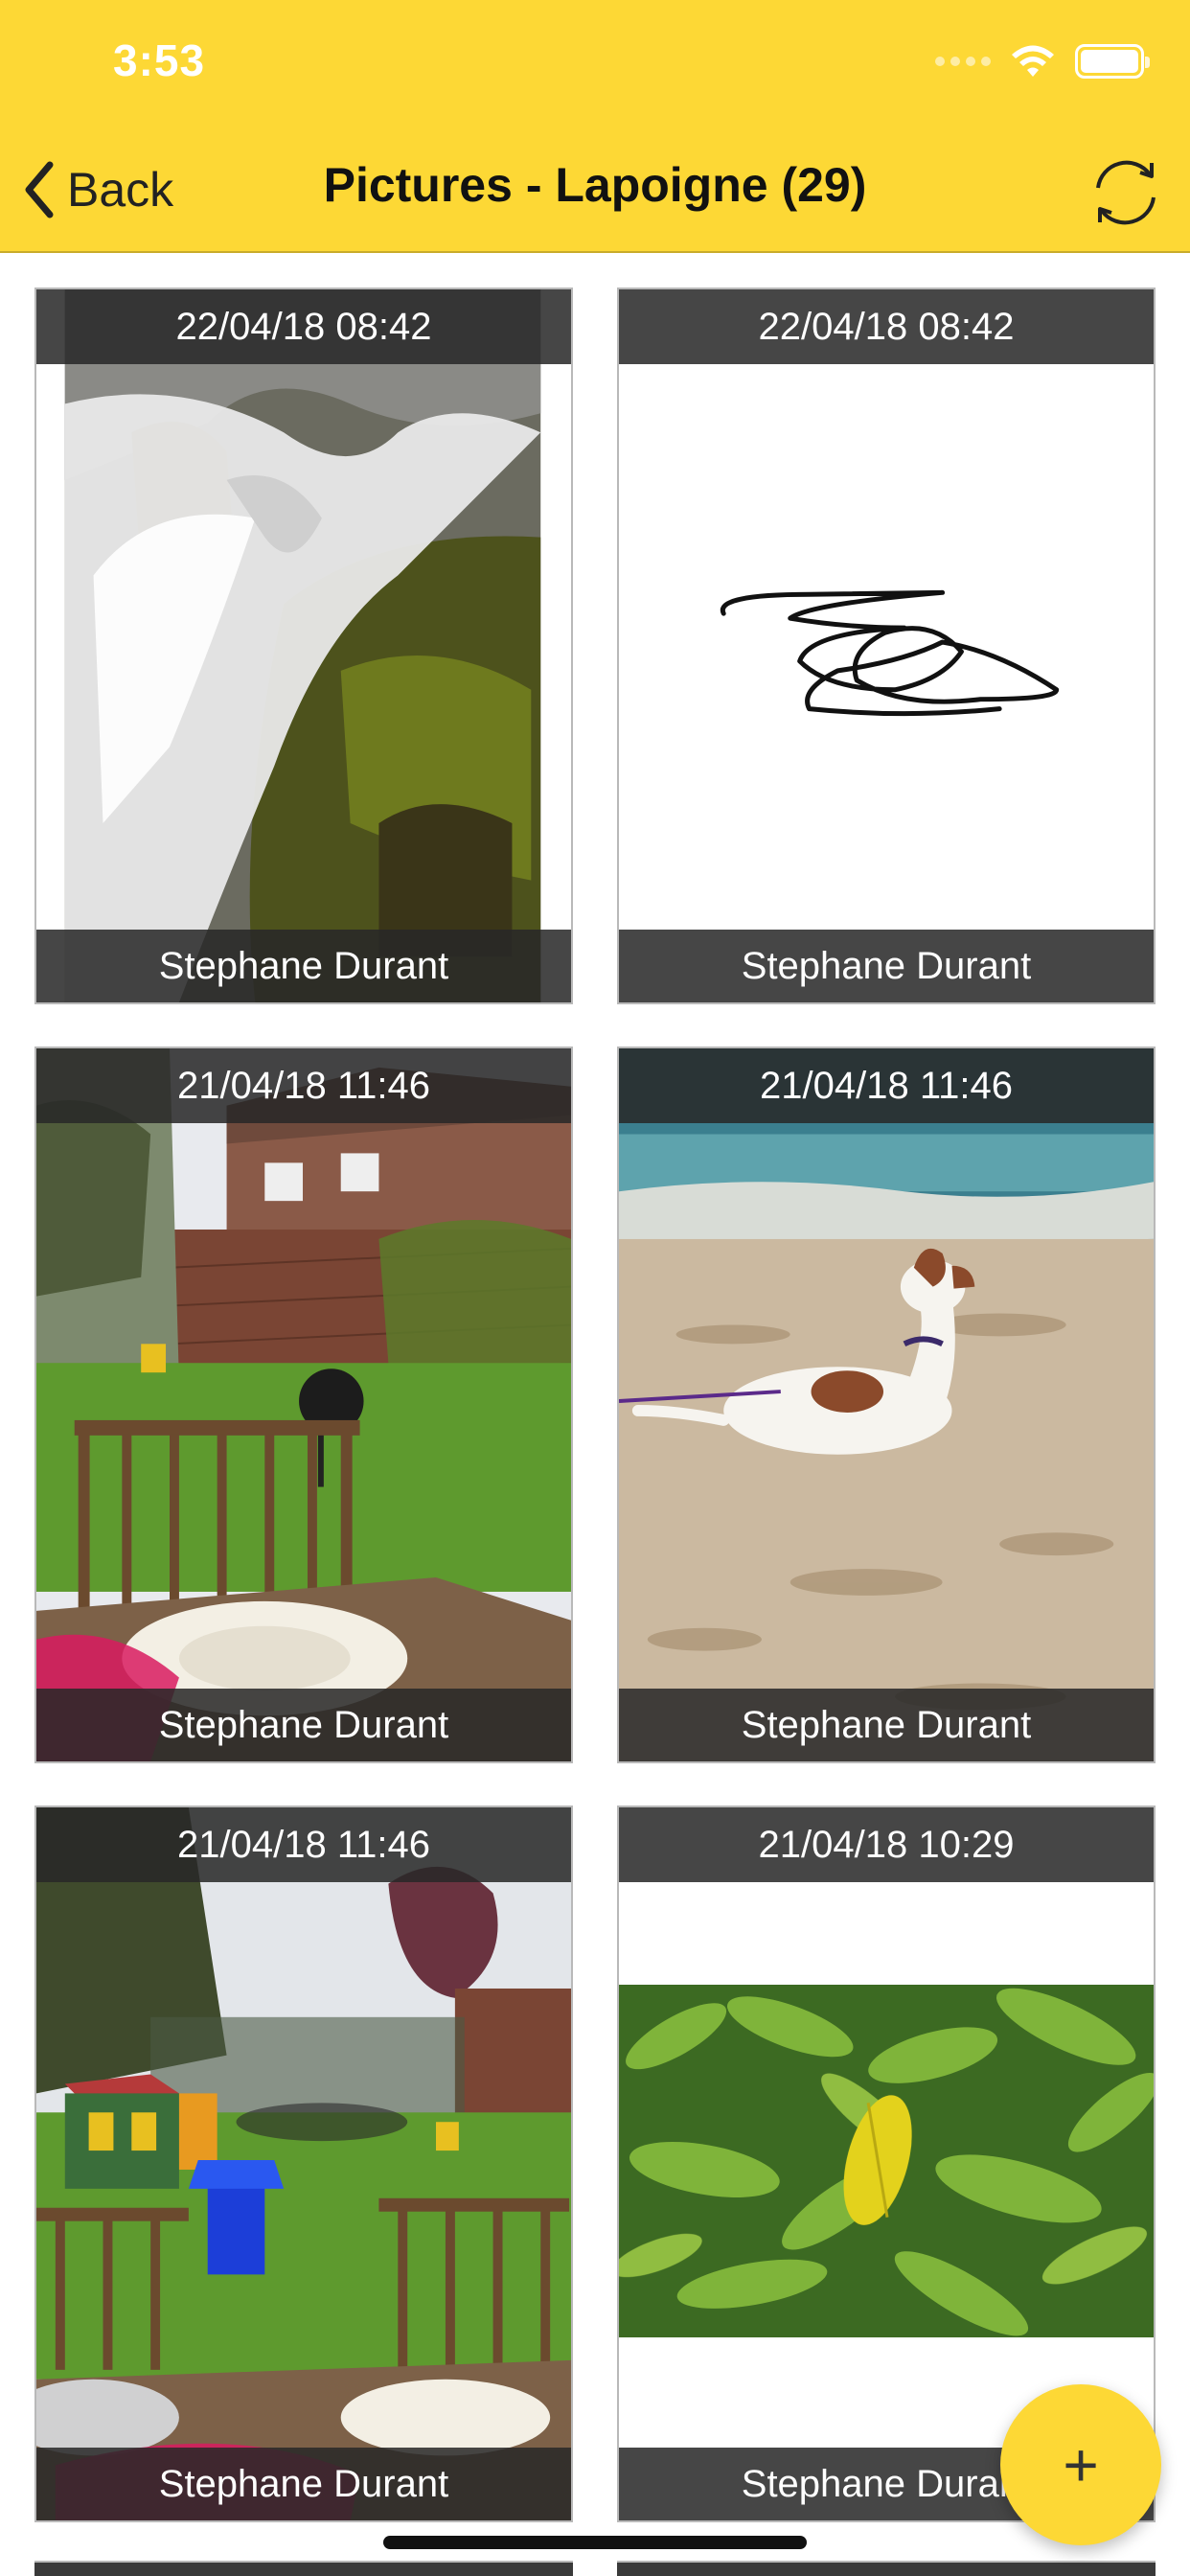  What do you see at coordinates (595, 185) in the screenshot?
I see `page-title: Pictures - Lapoigne (29)` at bounding box center [595, 185].